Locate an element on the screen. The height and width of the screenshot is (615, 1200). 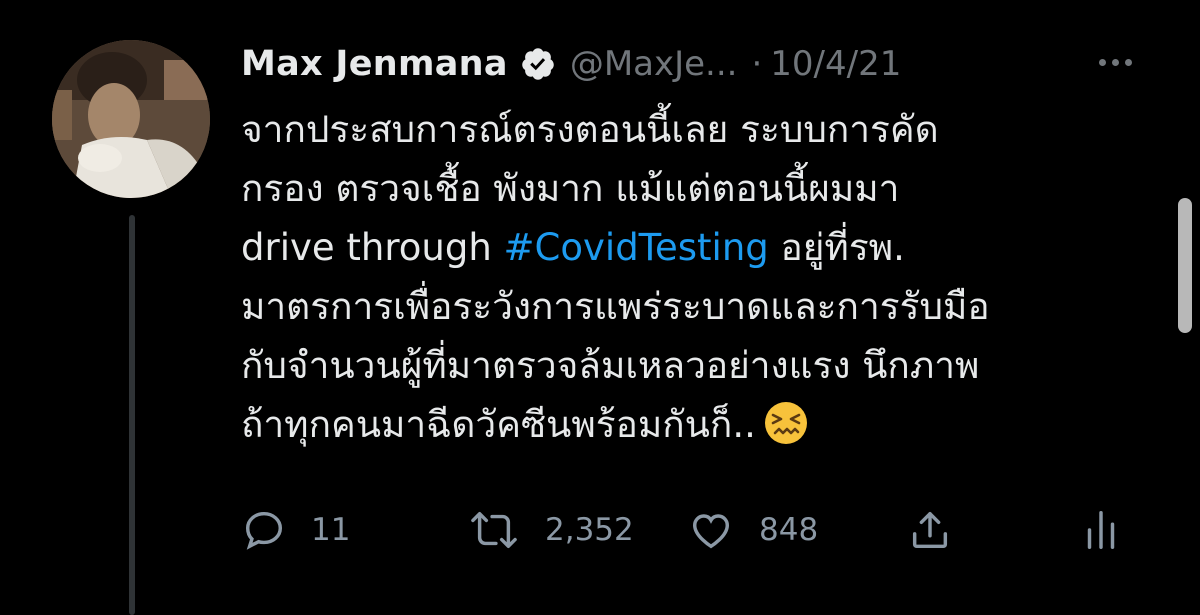
heart-icon is located at coordinates (711, 531).